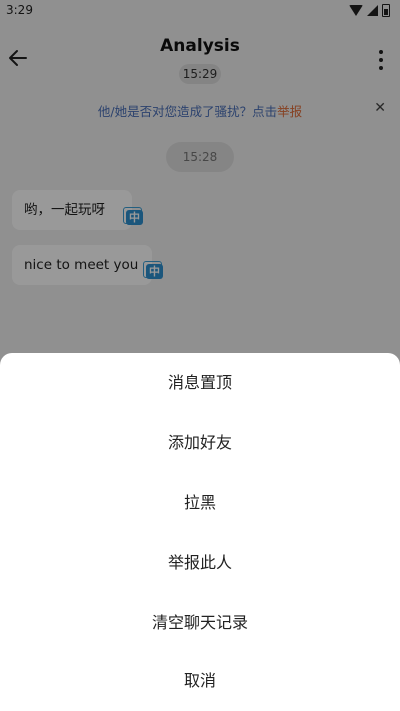 Image resolution: width=400 pixels, height=711 pixels. Describe the element at coordinates (200, 383) in the screenshot. I see `pin-message-option: 消息置顶` at that location.